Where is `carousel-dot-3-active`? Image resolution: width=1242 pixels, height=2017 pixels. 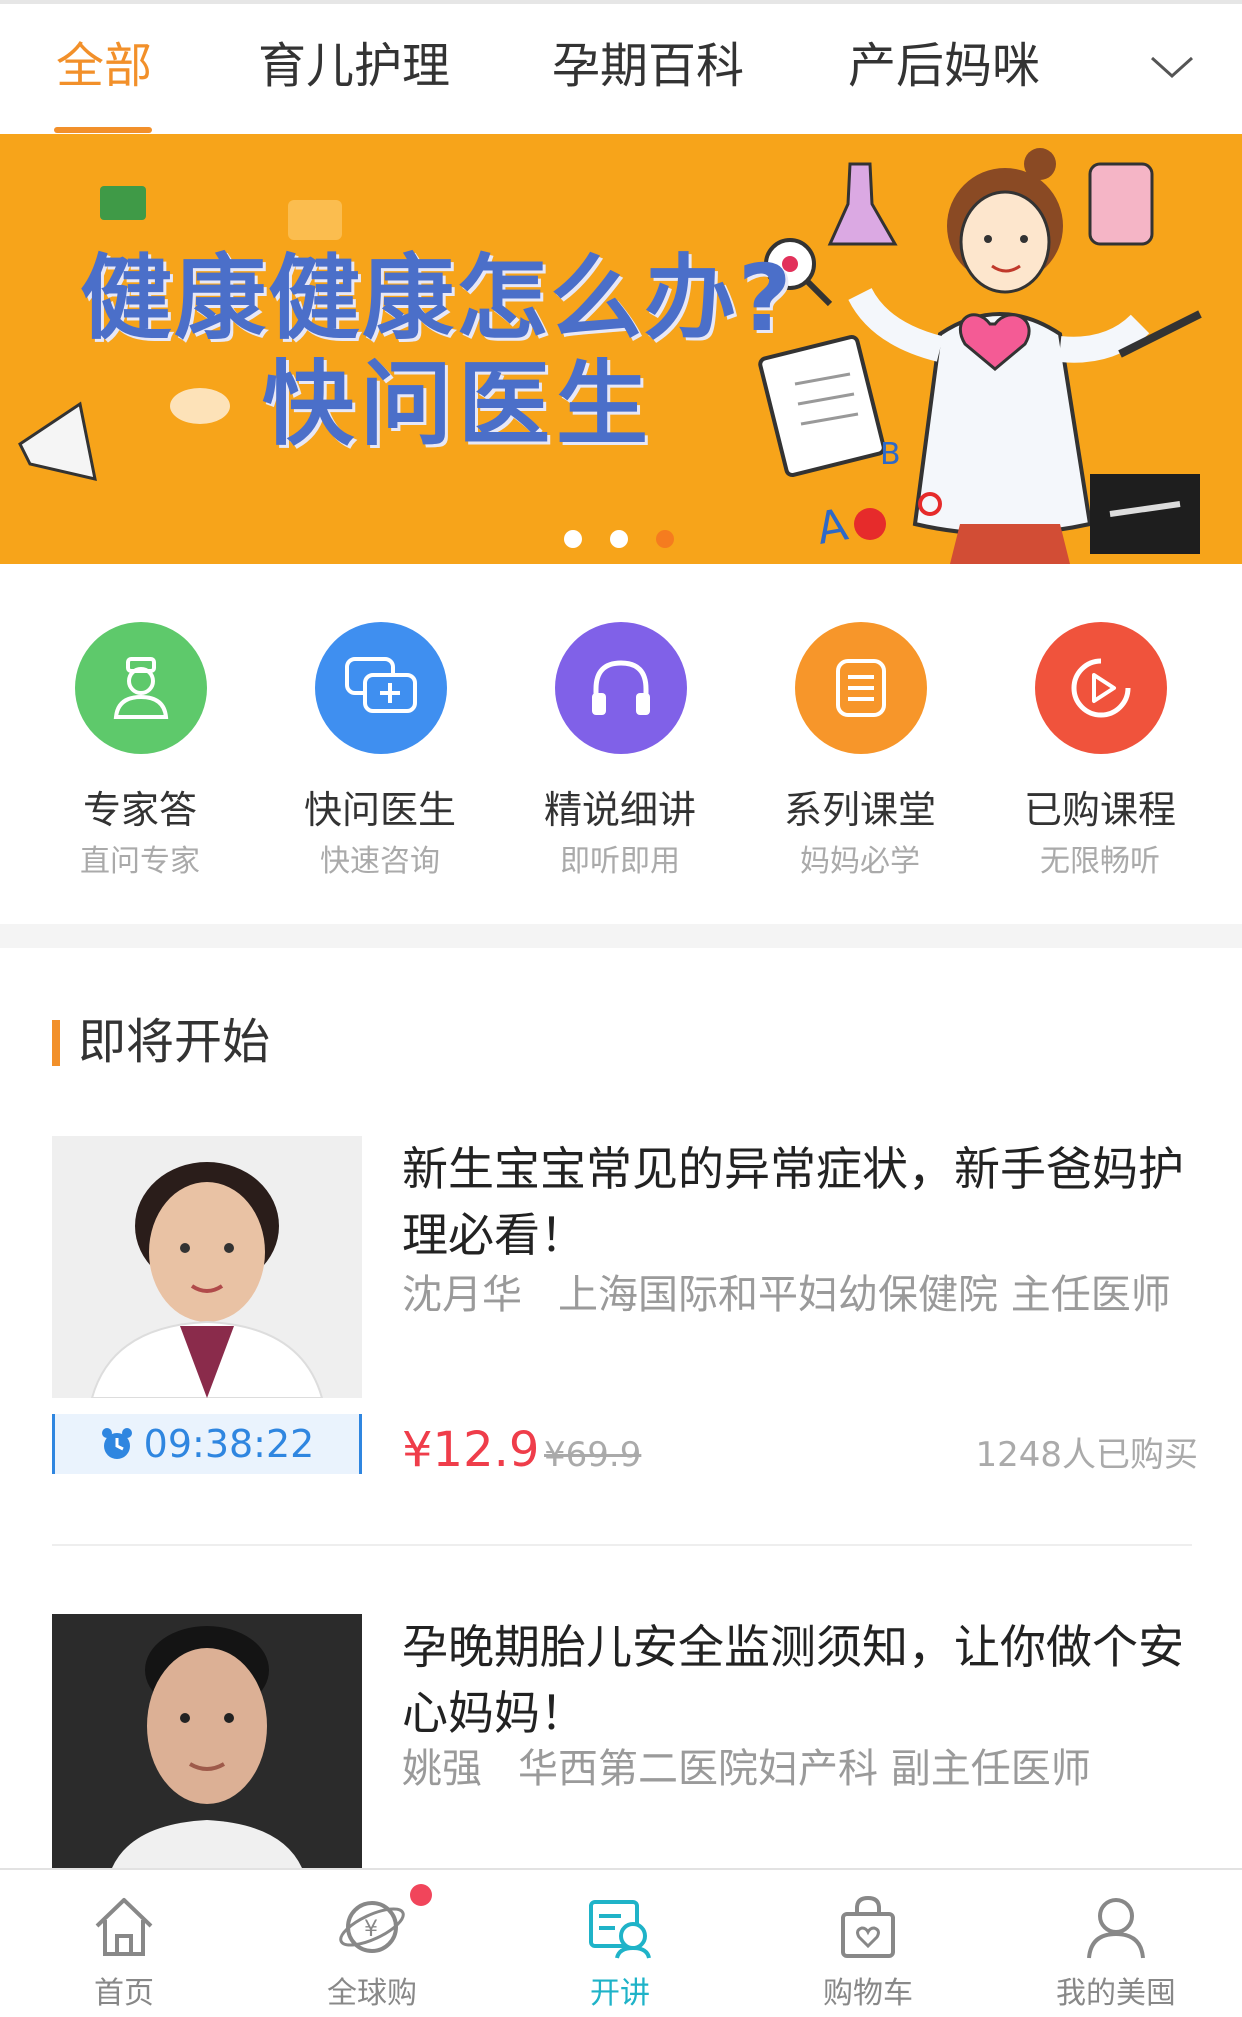 carousel-dot-3-active is located at coordinates (665, 539).